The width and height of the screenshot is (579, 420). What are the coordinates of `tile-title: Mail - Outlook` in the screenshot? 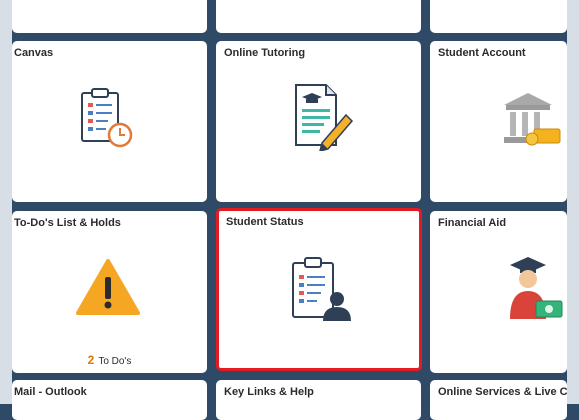 It's located at (50, 392).